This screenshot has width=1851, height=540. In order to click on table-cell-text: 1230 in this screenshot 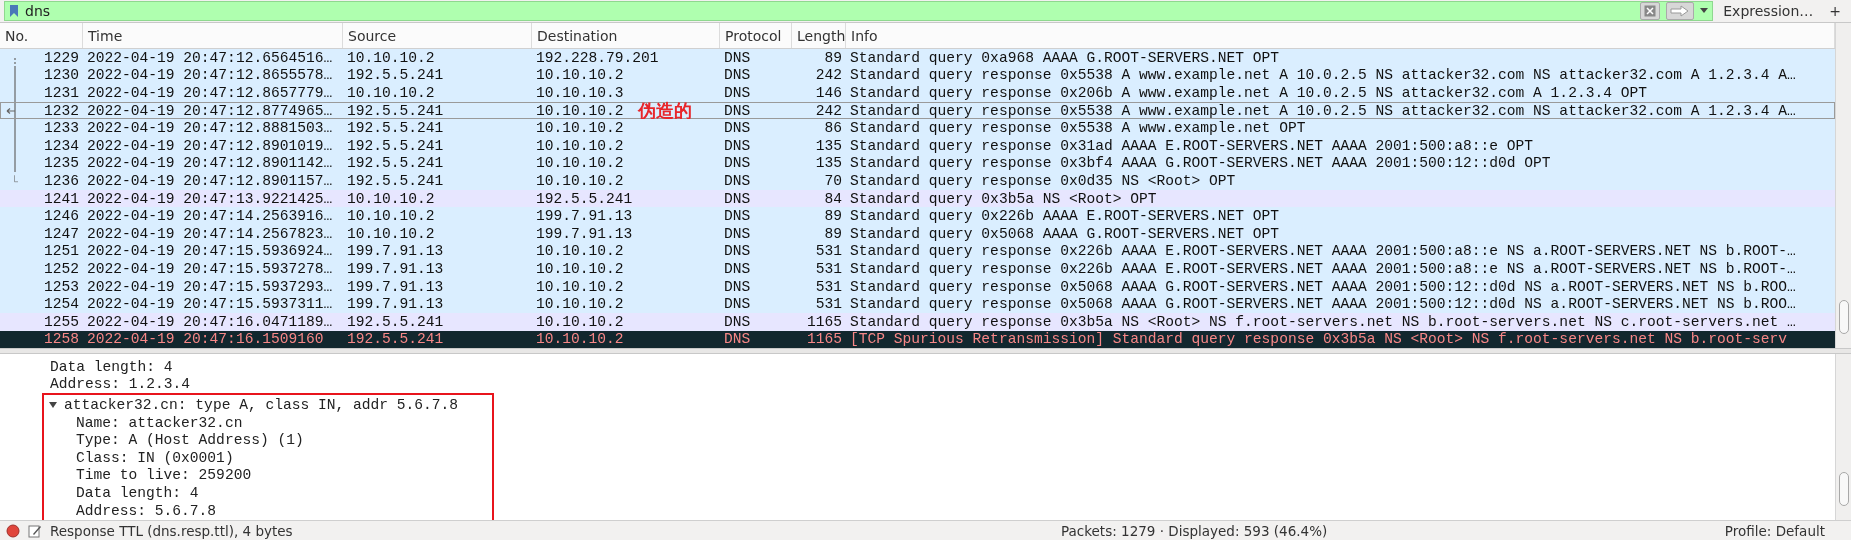, I will do `click(61, 75)`.